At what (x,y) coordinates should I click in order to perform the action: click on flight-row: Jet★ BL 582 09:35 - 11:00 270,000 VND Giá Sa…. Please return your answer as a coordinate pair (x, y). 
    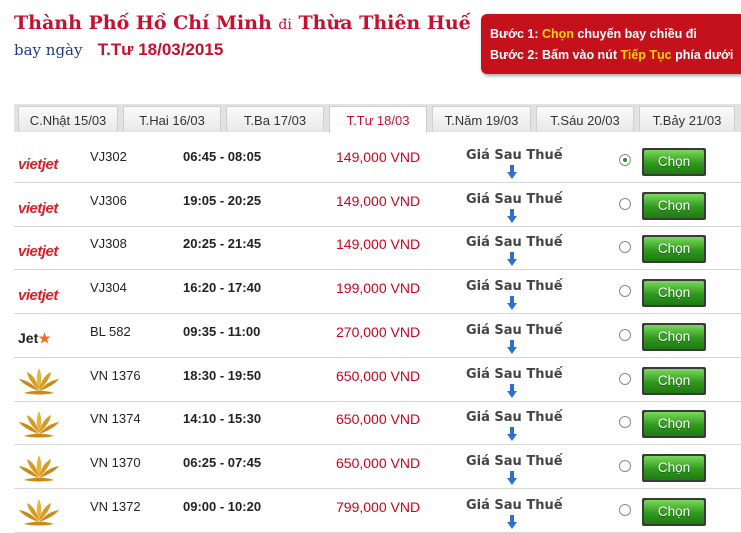
    Looking at the image, I should click on (377, 336).